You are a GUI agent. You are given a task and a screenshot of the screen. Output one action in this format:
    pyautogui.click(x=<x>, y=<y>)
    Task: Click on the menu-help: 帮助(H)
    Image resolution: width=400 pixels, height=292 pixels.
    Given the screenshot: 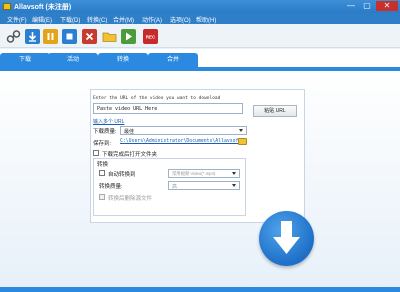 What is the action you would take?
    pyautogui.click(x=206, y=19)
    